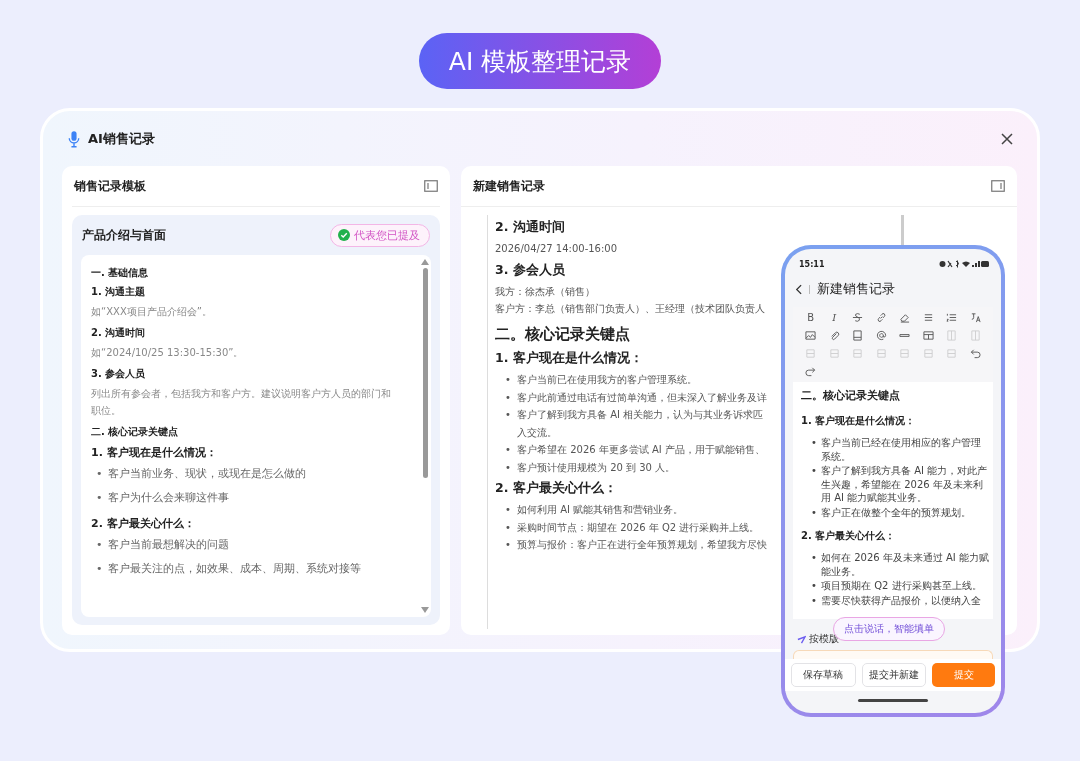 This screenshot has width=1080, height=761. What do you see at coordinates (1007, 138) in the screenshot?
I see `close-icon` at bounding box center [1007, 138].